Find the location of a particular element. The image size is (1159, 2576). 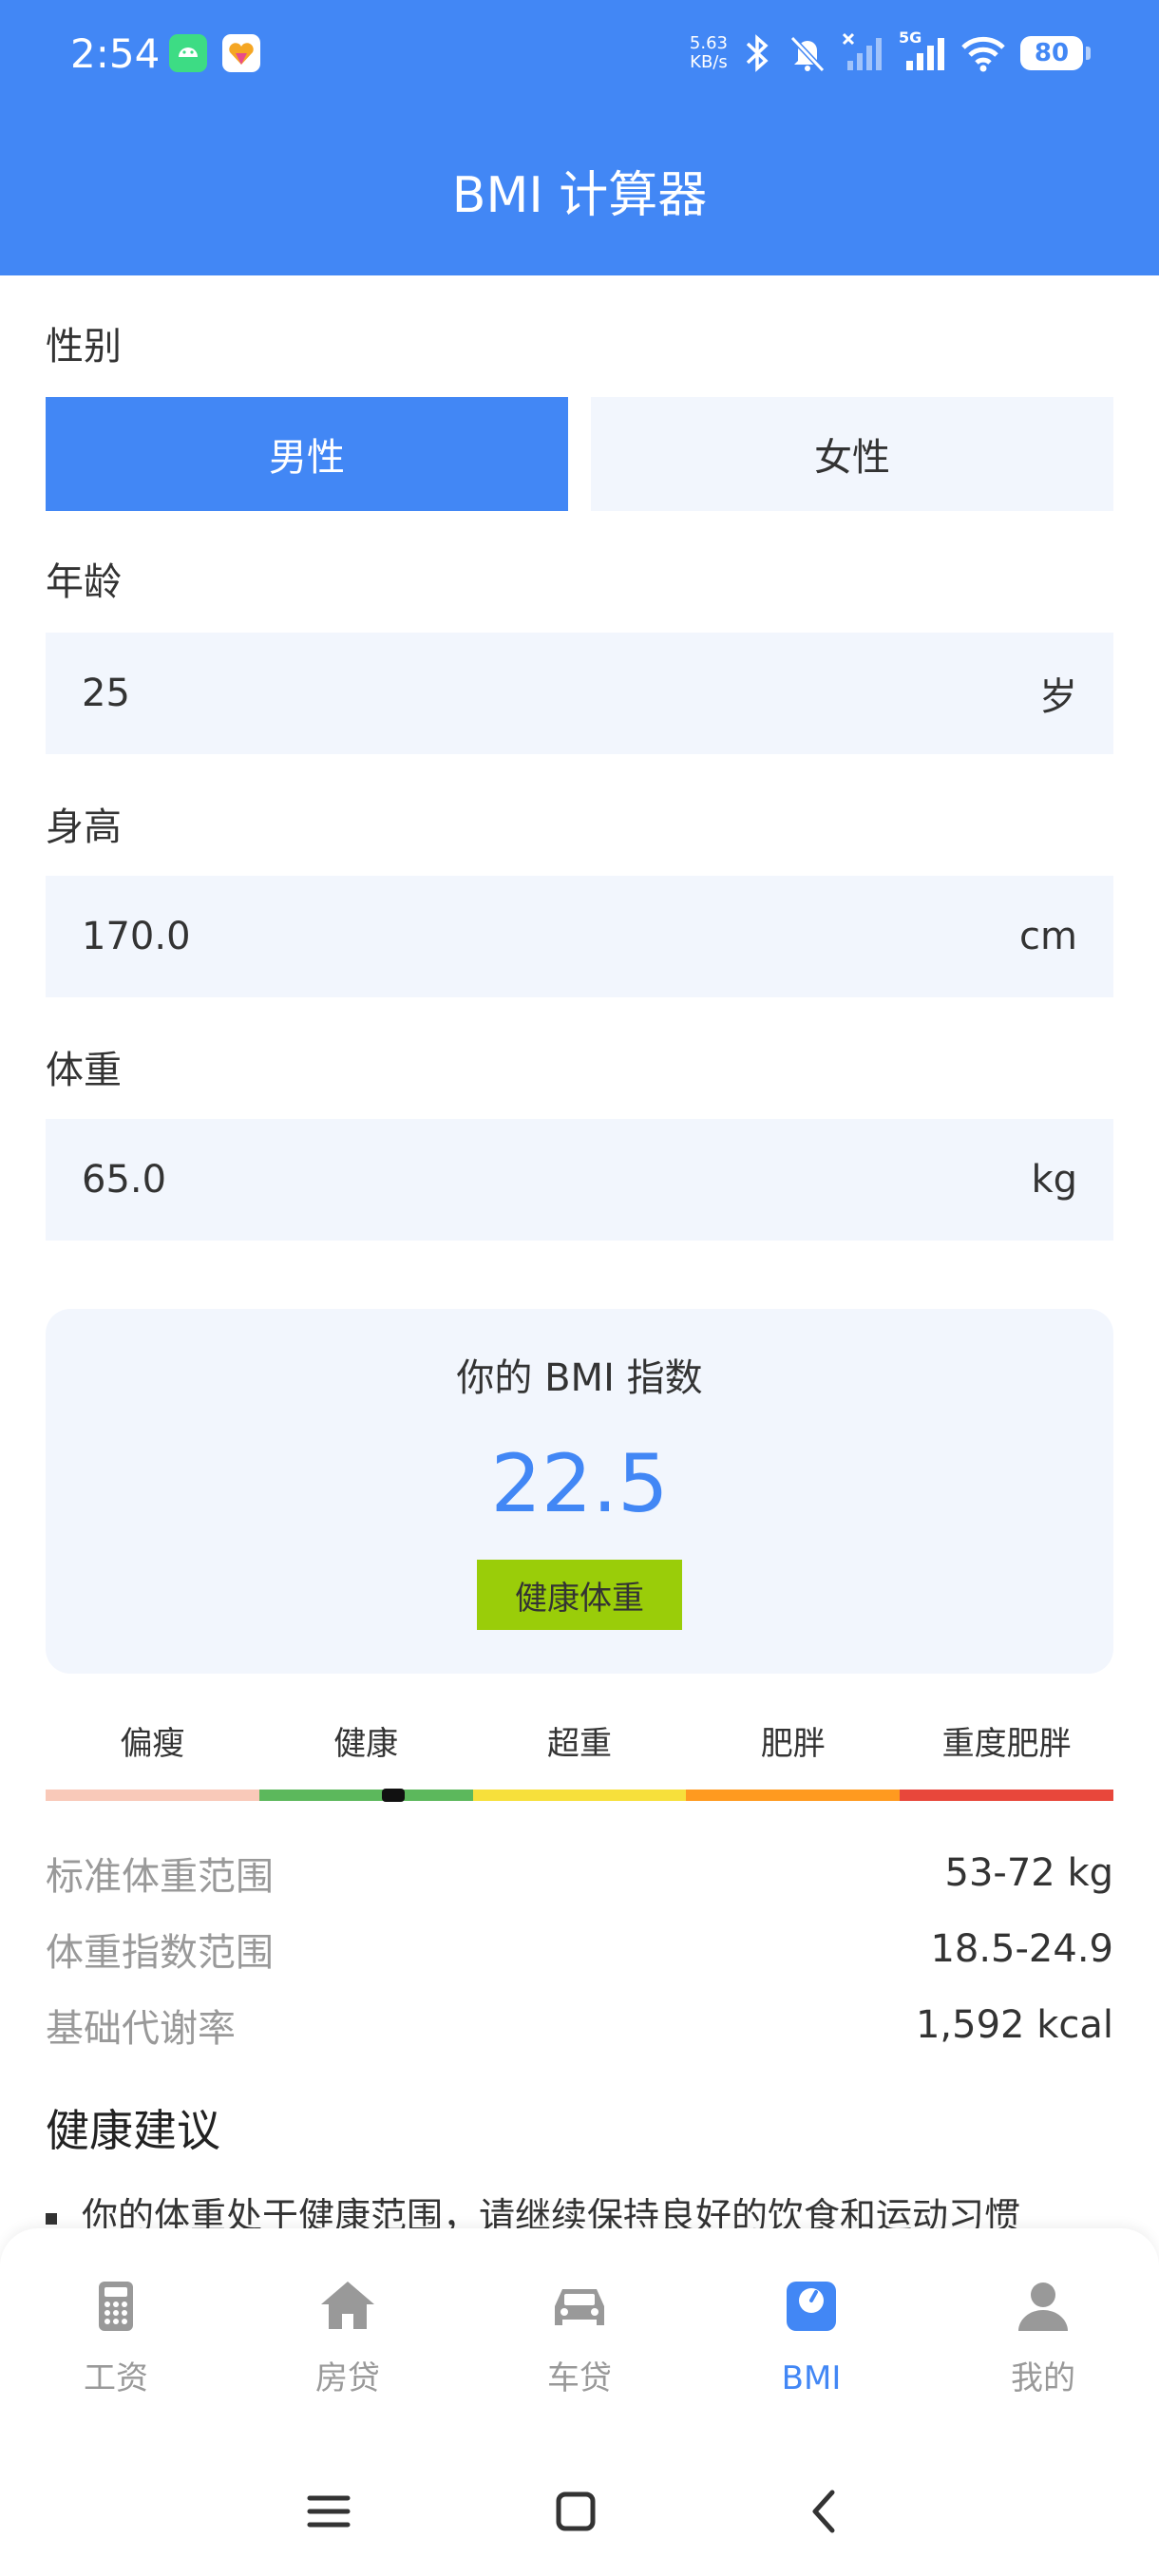

scale-label-overweight: 超重 is located at coordinates (579, 1744).